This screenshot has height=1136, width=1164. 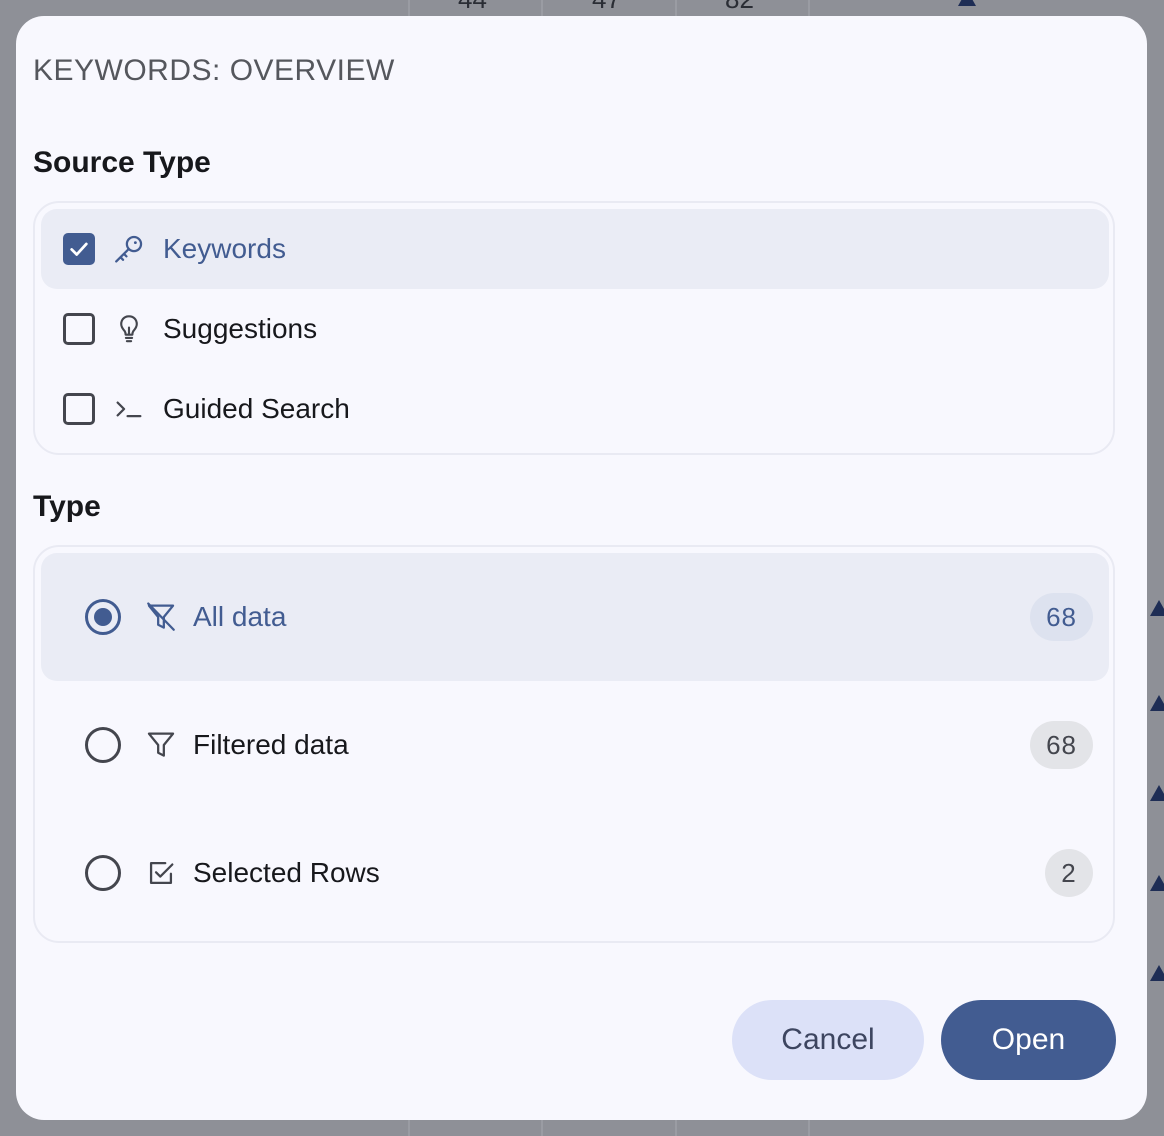 I want to click on bg-cell-value: 44, so click(x=472, y=7).